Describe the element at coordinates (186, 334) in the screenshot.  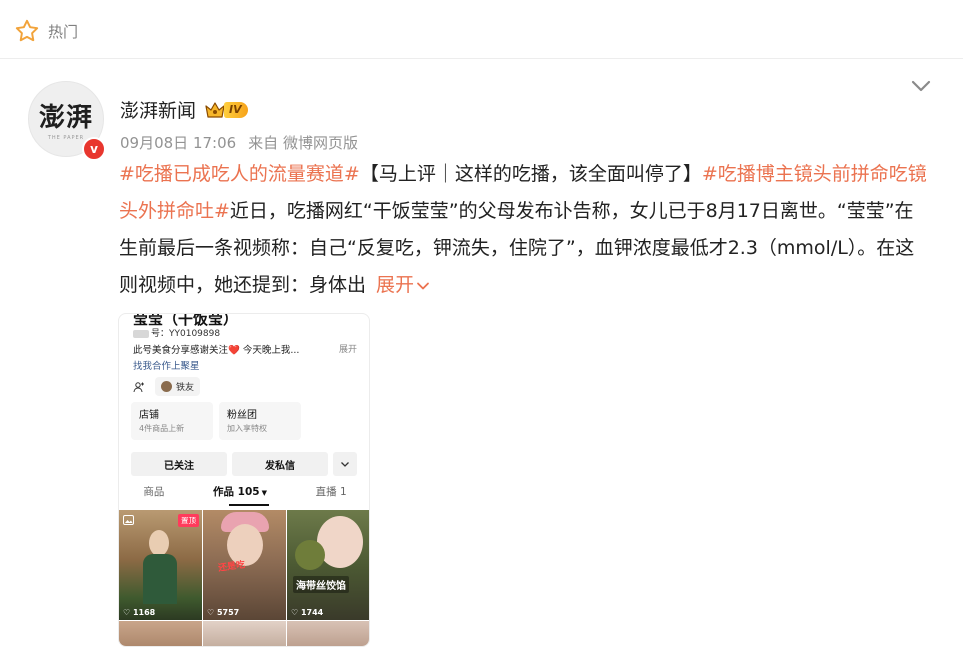
I see `image-profile-id-text: 号：YY0109898` at that location.